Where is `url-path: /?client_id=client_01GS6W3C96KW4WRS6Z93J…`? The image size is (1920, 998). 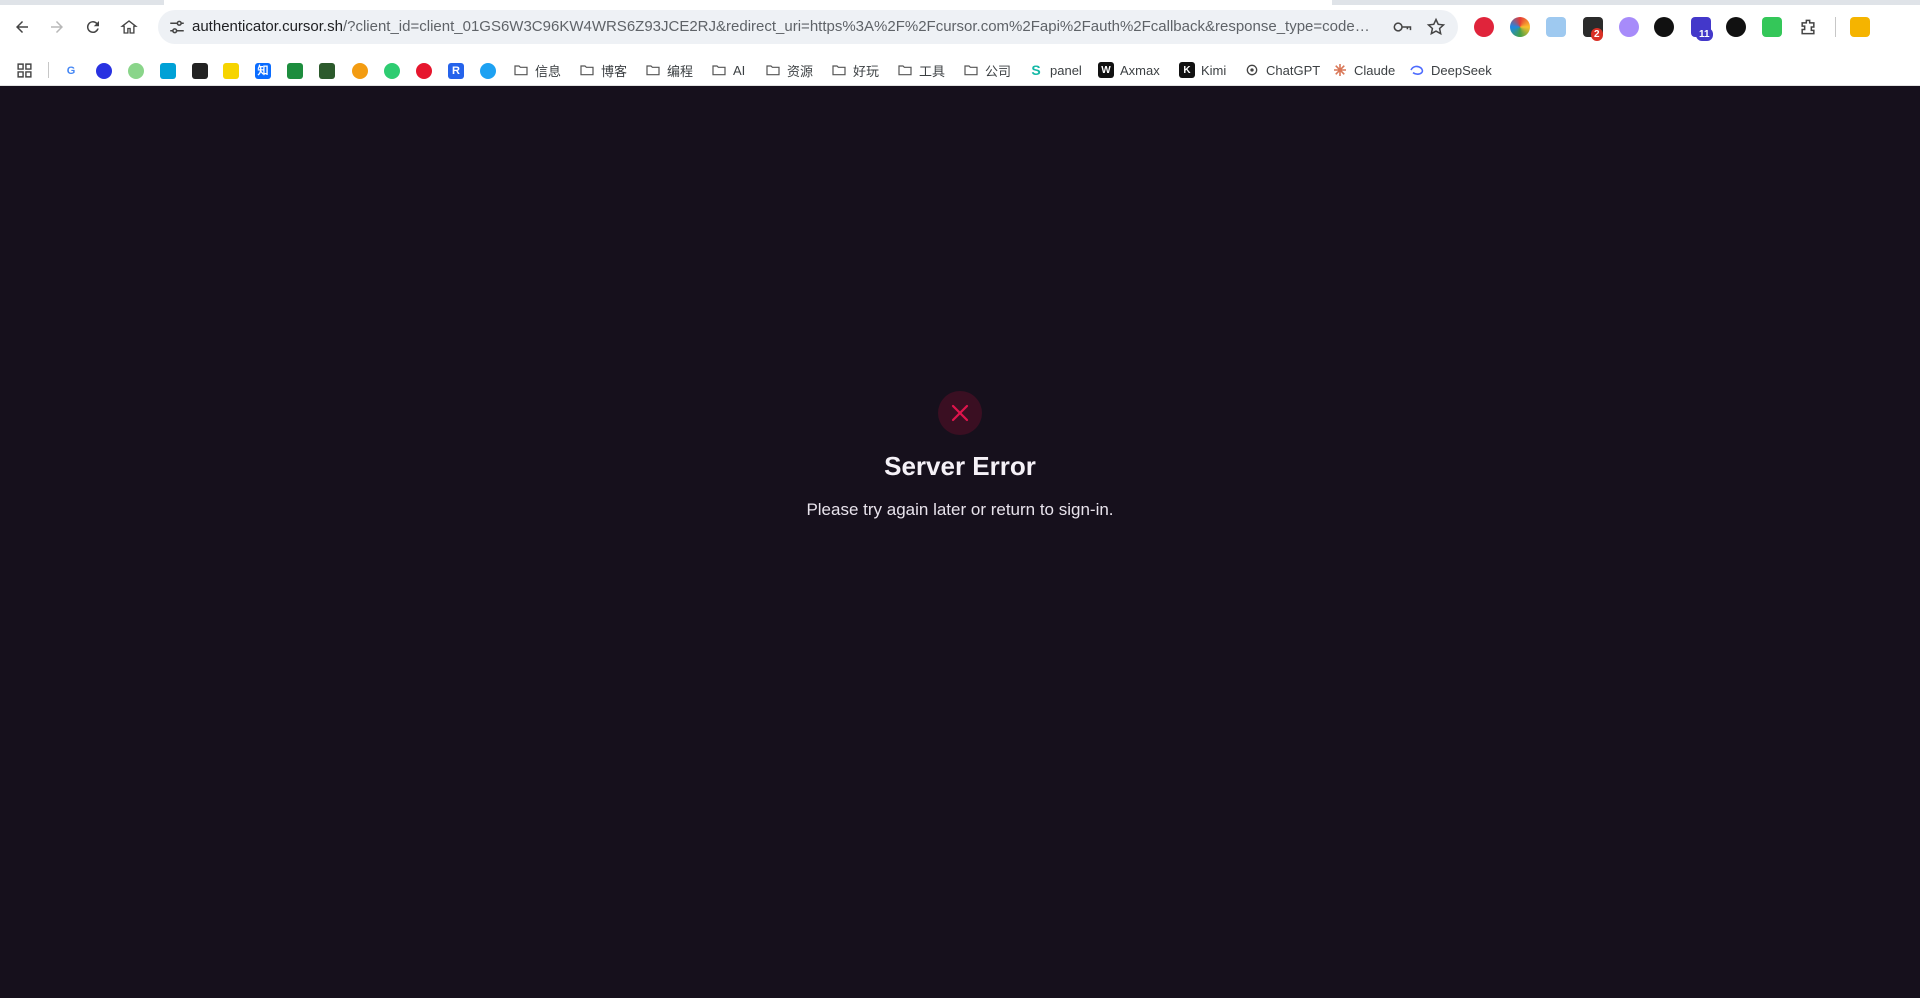 url-path: /?client_id=client_01GS6W3C96KW4WRS6Z93J… is located at coordinates (859, 26).